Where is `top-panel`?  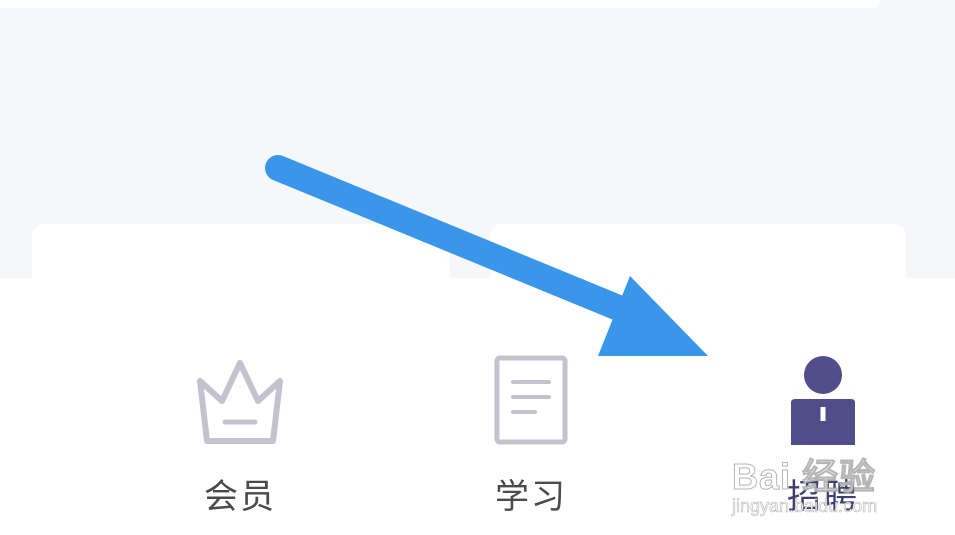
top-panel is located at coordinates (440, 4).